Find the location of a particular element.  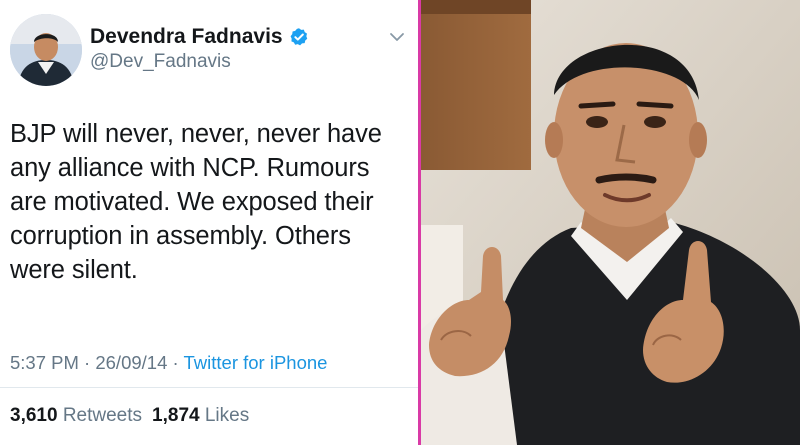

chevron-down-icon is located at coordinates (397, 37).